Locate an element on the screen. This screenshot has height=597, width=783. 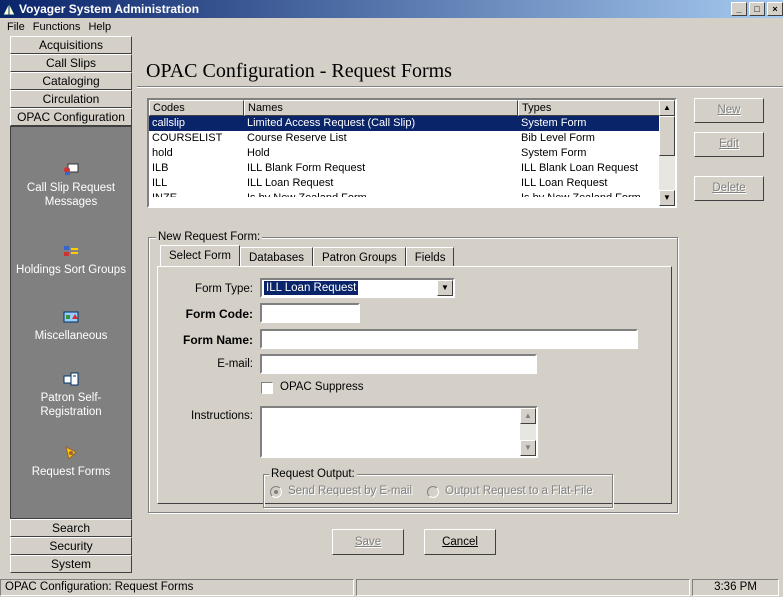
instructions-scrollbar: ▲ ▼ is located at coordinates (528, 432).